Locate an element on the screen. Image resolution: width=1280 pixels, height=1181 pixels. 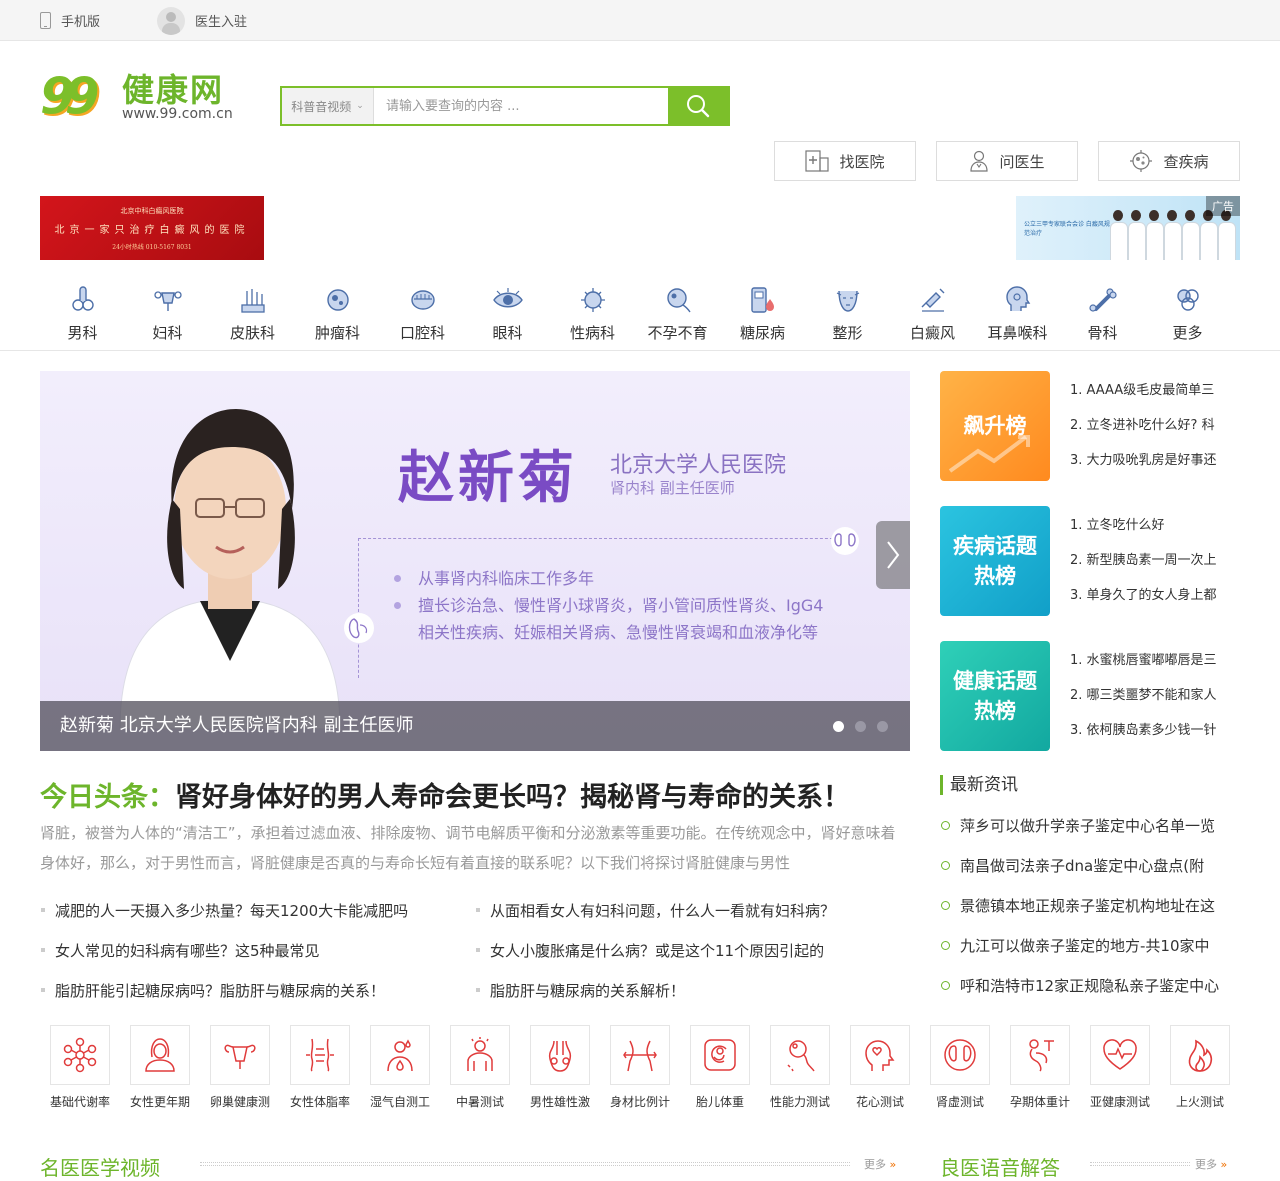
article-link: 女人小腹胀痛是什么病？或是这个11个原因引起的 is located at coordinates (692, 950).